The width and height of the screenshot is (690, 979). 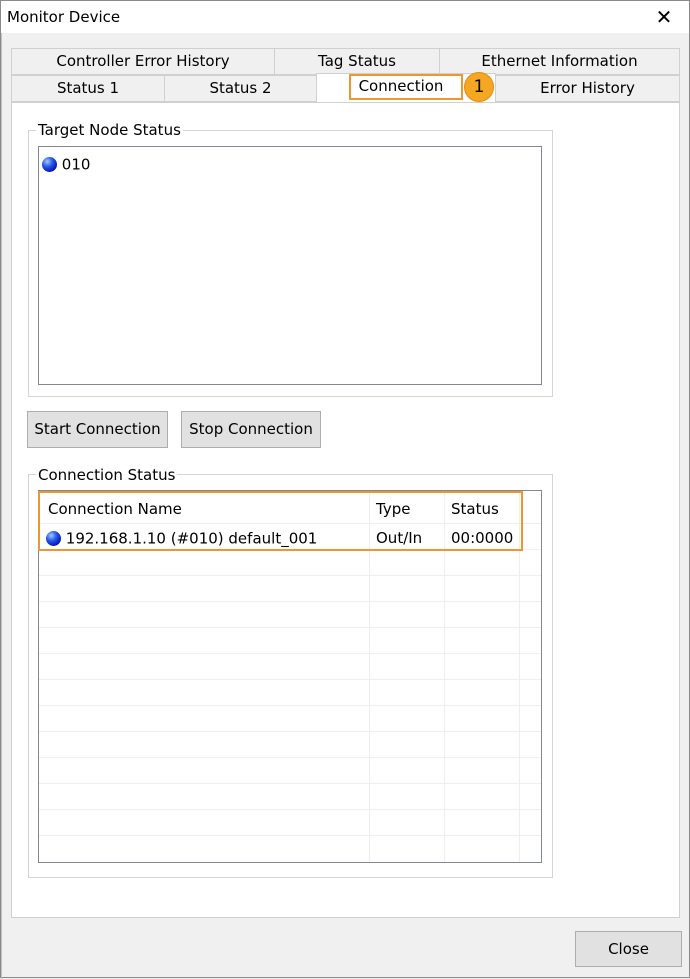 I want to click on connection-status-label: Connection Status, so click(x=107, y=475).